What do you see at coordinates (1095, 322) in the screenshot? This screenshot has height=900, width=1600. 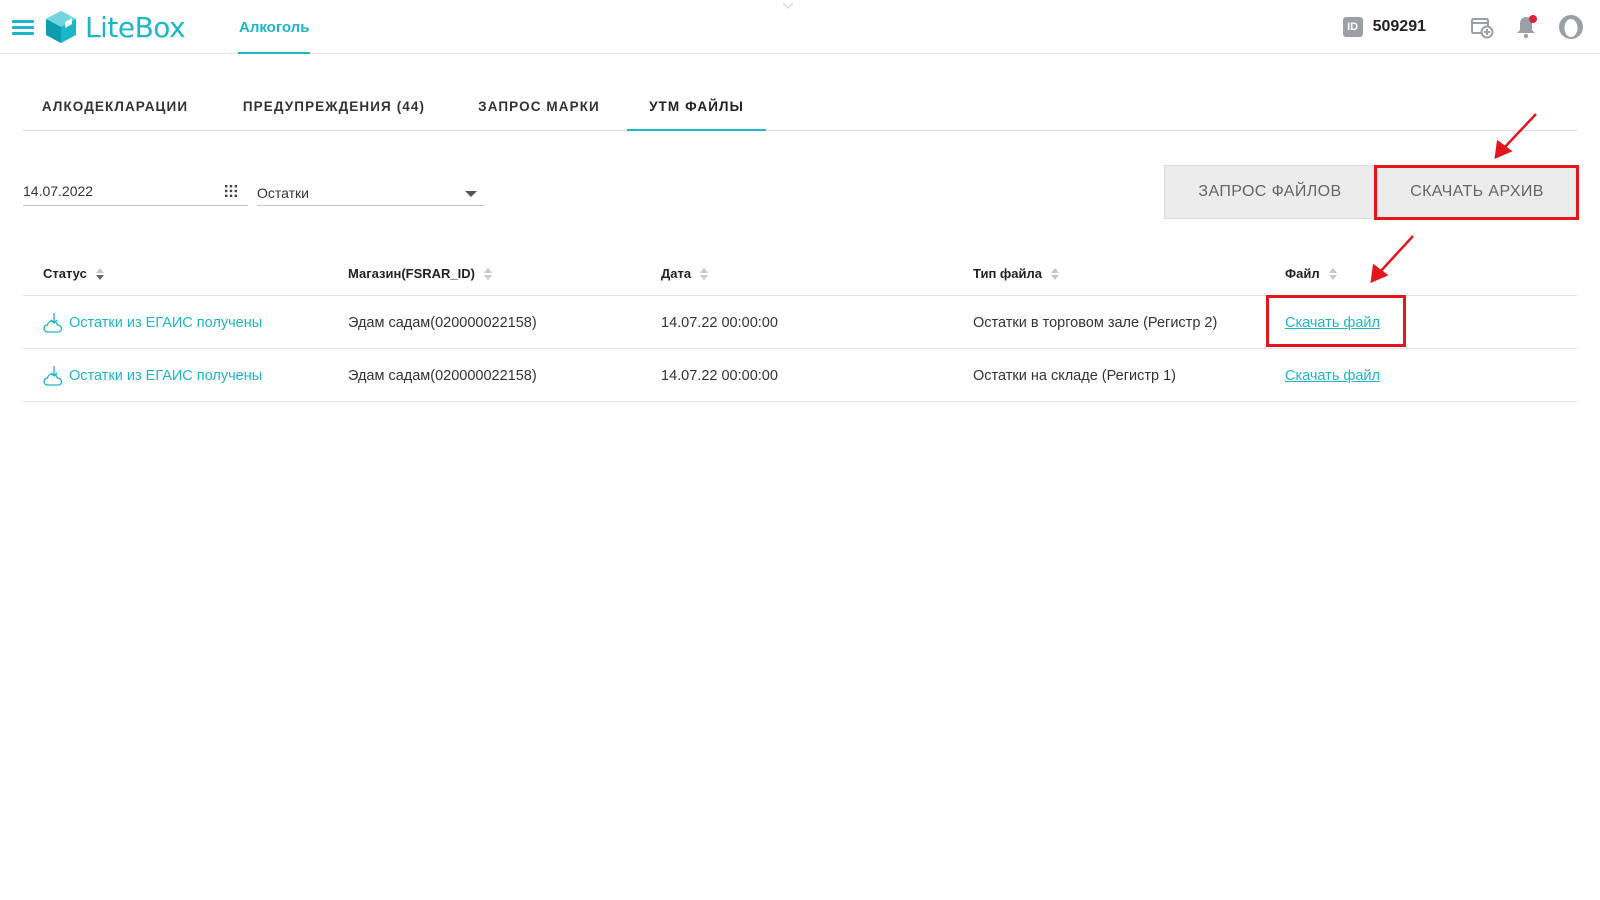 I see `file-type-cell: Остатки в торговом зале (Регистр 2)` at bounding box center [1095, 322].